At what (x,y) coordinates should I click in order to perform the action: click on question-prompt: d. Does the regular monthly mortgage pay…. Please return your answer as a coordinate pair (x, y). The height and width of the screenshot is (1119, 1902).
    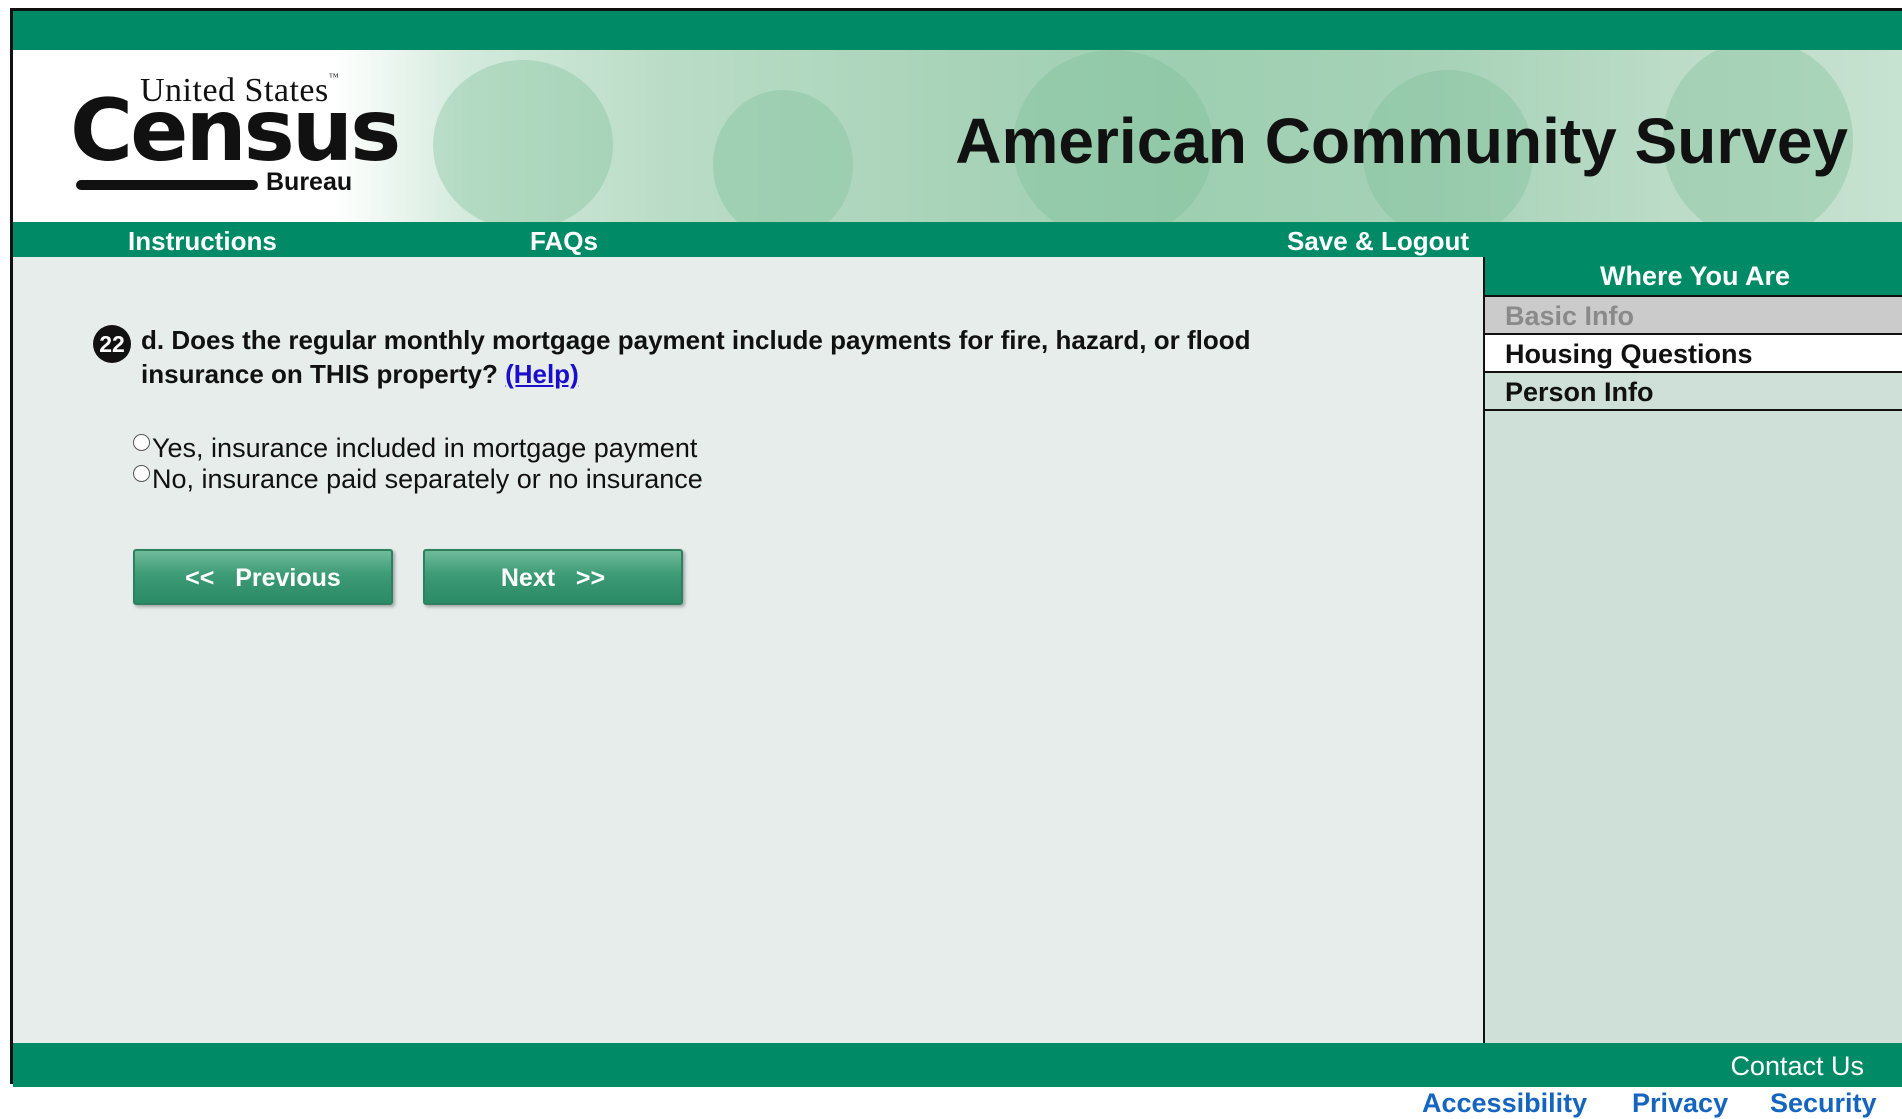
    Looking at the image, I should click on (696, 357).